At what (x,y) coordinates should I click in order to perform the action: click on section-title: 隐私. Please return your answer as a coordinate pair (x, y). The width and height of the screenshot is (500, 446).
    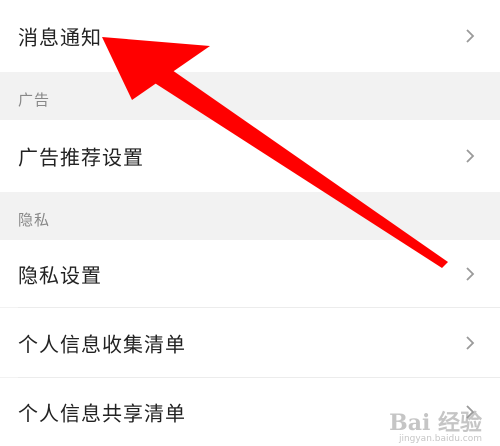
    Looking at the image, I should click on (34, 220).